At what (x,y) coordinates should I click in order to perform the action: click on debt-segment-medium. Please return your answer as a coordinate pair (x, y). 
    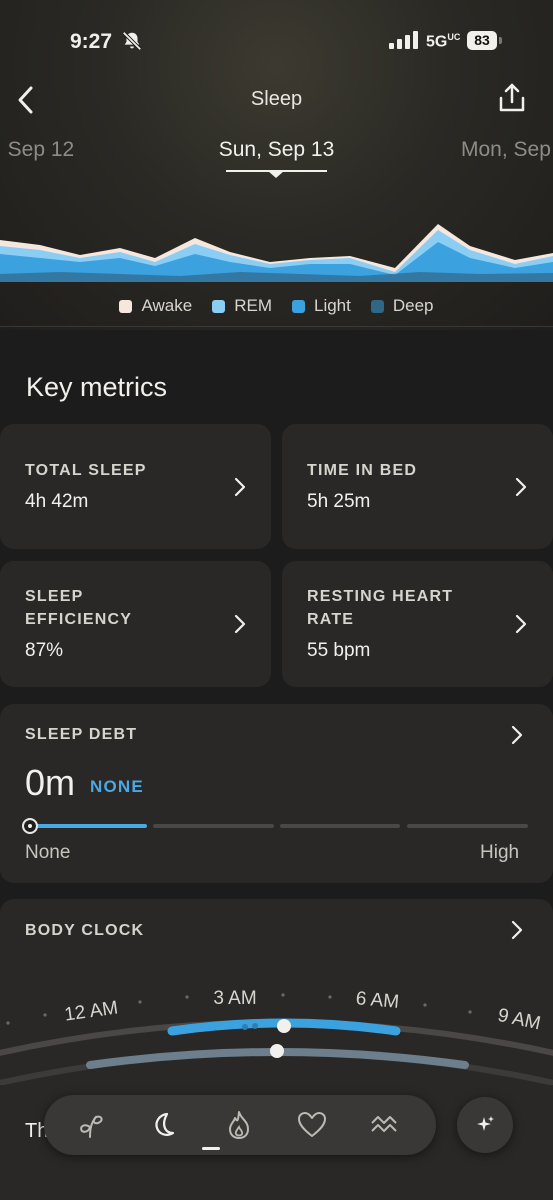
    Looking at the image, I should click on (340, 826).